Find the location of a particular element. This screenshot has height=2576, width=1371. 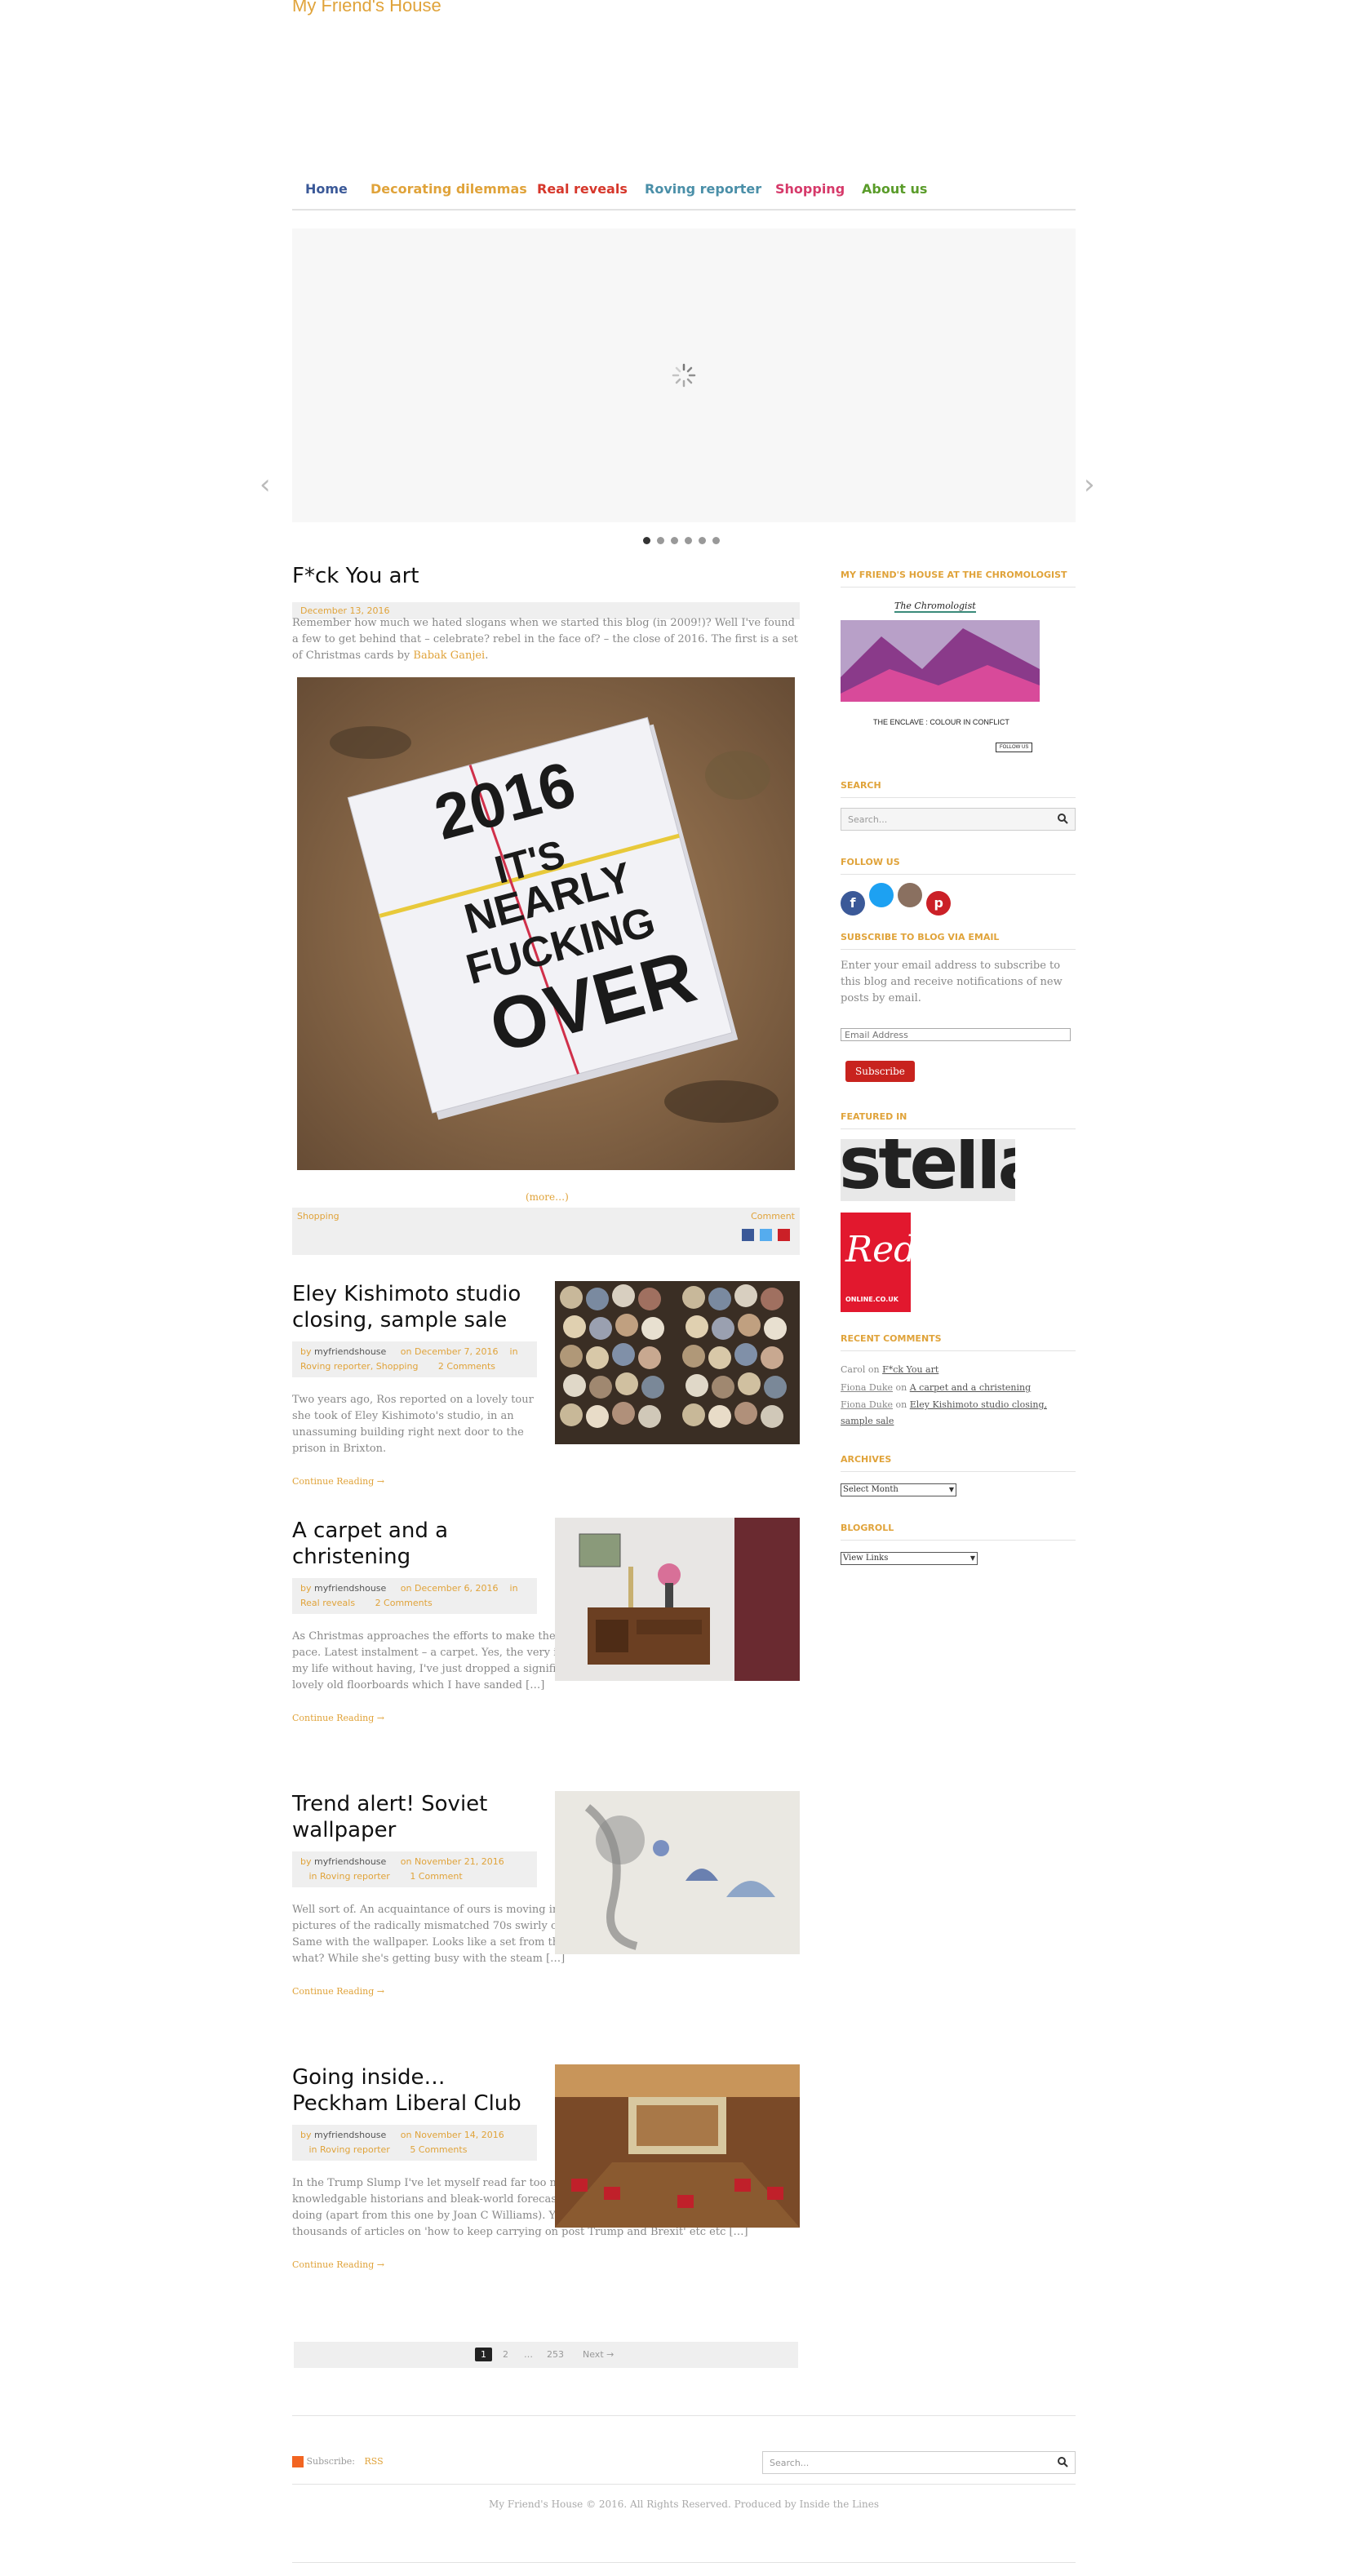

nav-real-reveals: Real reveals is located at coordinates (582, 189).